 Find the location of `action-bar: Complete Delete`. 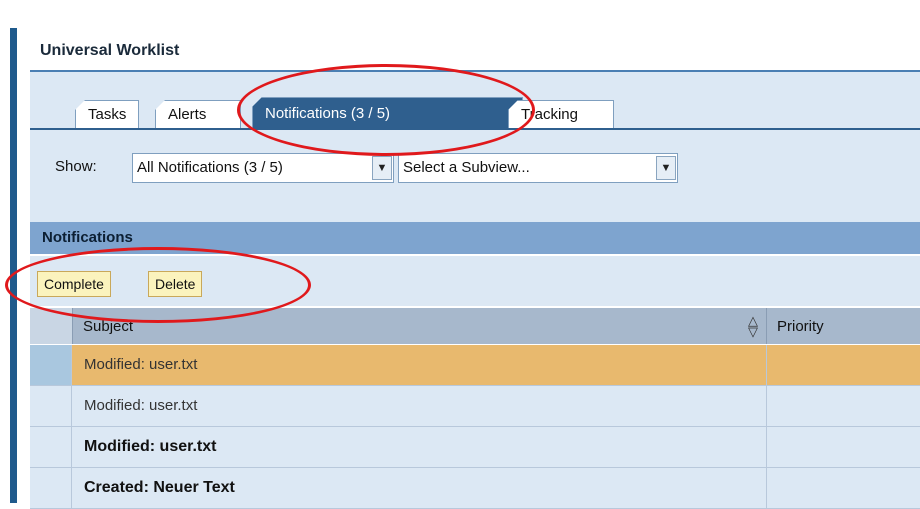

action-bar: Complete Delete is located at coordinates (475, 281).